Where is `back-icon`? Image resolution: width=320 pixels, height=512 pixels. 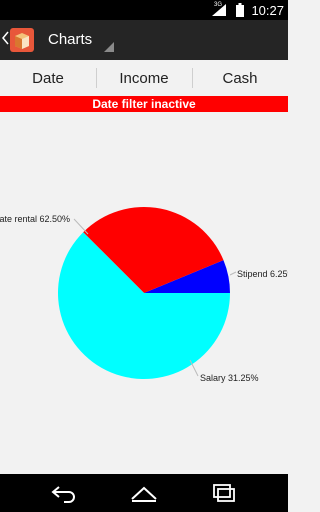 back-icon is located at coordinates (64, 493).